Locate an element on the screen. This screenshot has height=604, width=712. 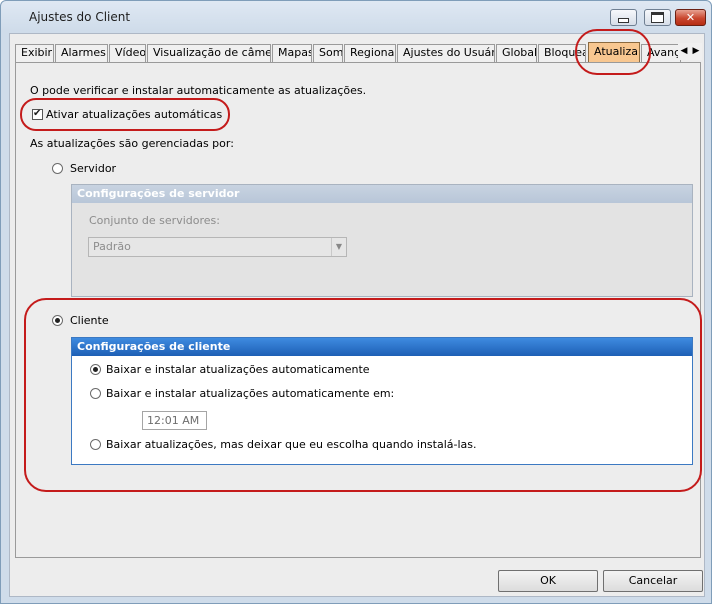
tab-label: Som is located at coordinates (331, 52).